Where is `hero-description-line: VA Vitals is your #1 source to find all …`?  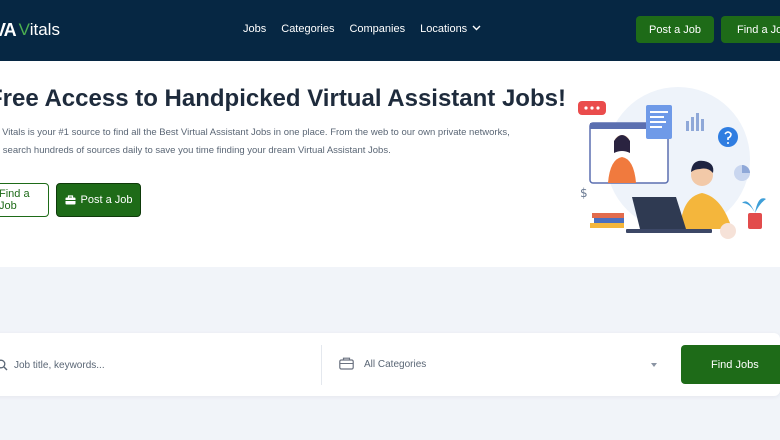 hero-description-line: VA Vitals is your #1 source to find all … is located at coordinates (255, 132).